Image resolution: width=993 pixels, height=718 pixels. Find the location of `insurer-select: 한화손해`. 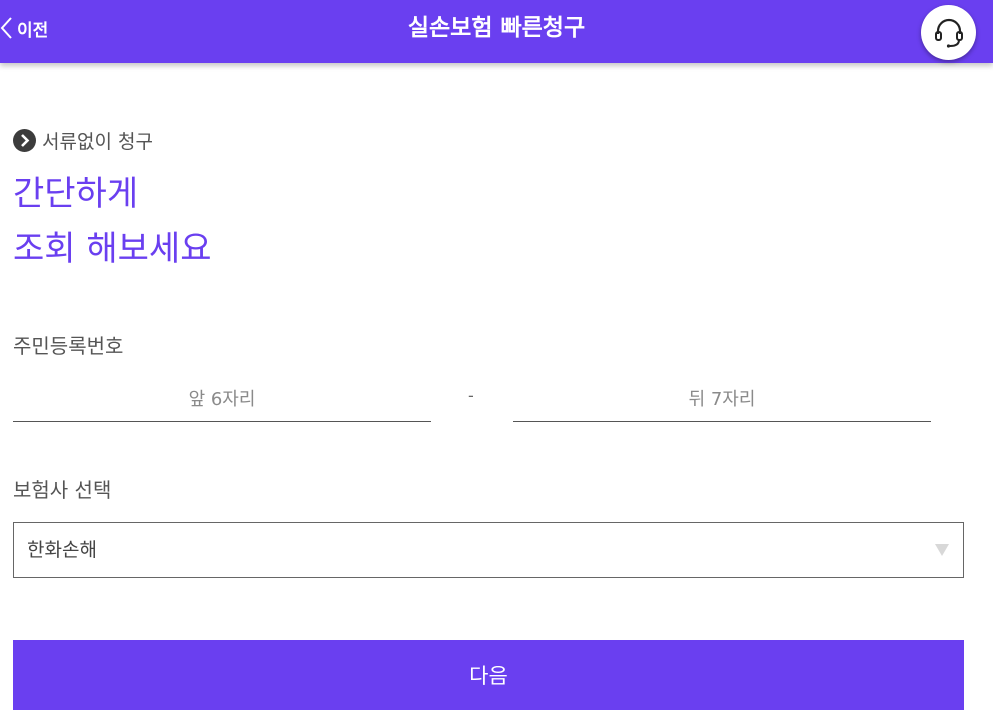

insurer-select: 한화손해 is located at coordinates (488, 550).